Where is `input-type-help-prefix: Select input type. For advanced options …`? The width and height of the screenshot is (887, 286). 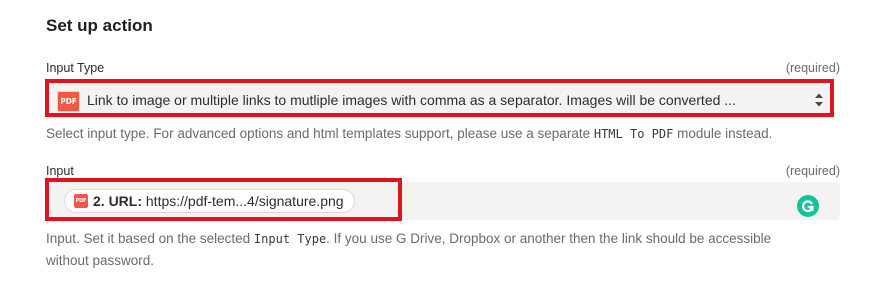
input-type-help-prefix: Select input type. For advanced options … is located at coordinates (318, 133).